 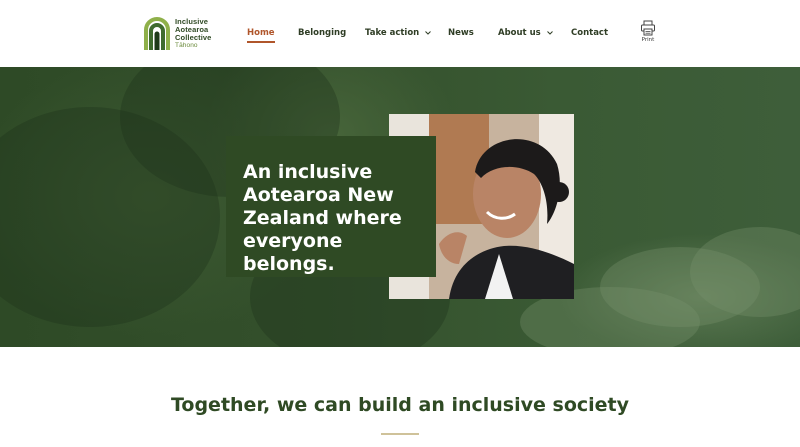 I want to click on nav-item-about-us: About us, so click(x=525, y=33).